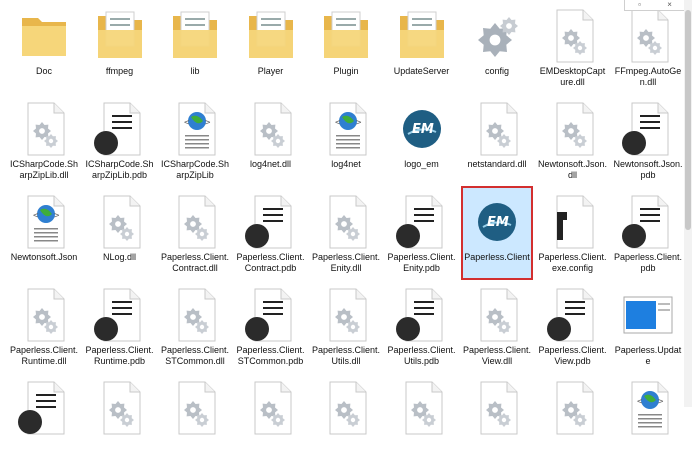 The height and width of the screenshot is (466, 692). I want to click on app-window-icon, so click(648, 315).